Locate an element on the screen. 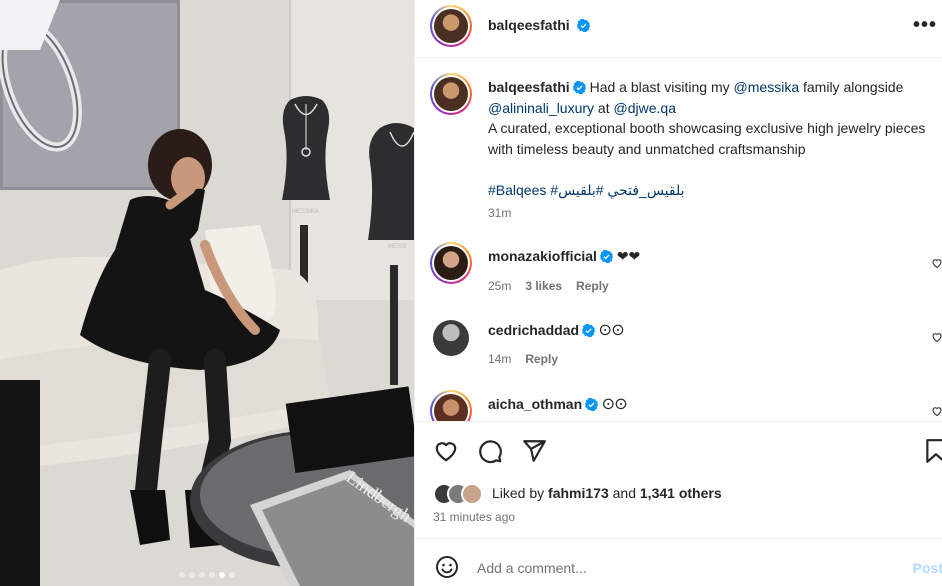  comment-text: ❤❤ is located at coordinates (628, 256).